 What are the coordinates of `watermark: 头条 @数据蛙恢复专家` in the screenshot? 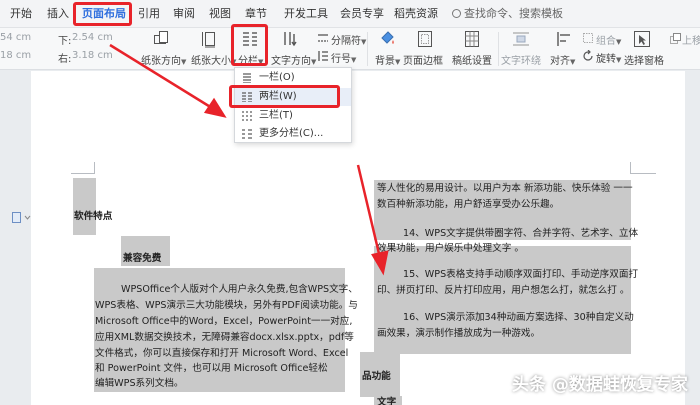 It's located at (600, 385).